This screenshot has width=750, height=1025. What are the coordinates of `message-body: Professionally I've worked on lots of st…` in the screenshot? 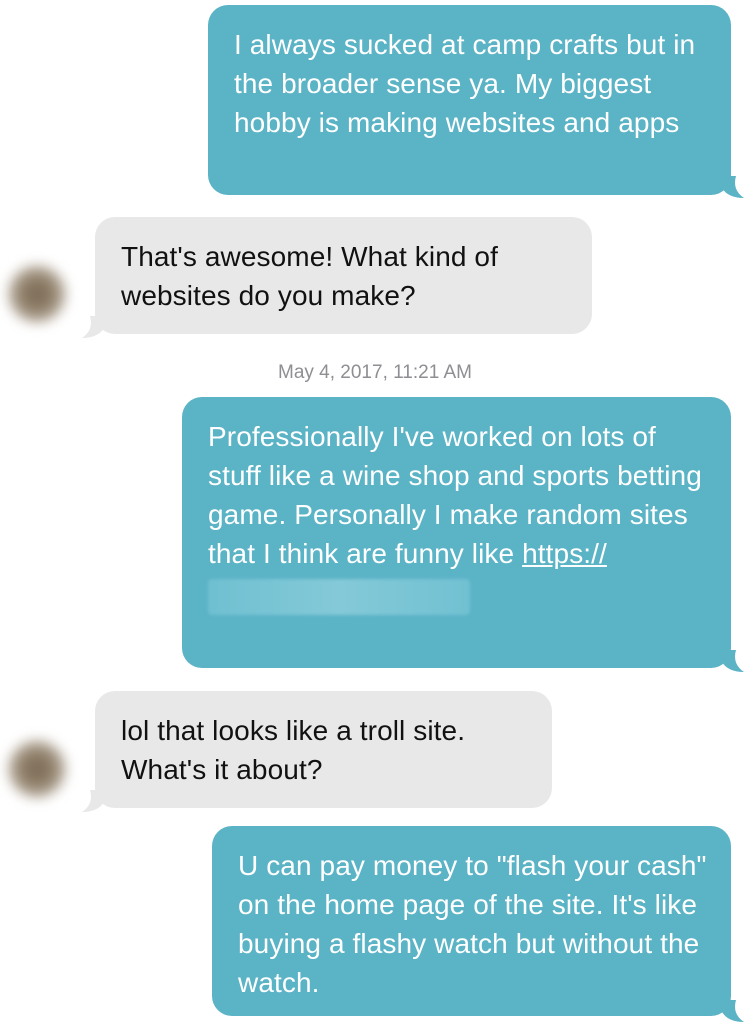 It's located at (455, 495).